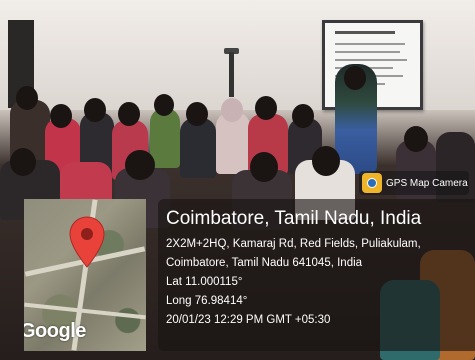 The image size is (475, 360). What do you see at coordinates (264, 263) in the screenshot?
I see `address-line-2: Coimbatore, Tamil Nadu 641045, India` at bounding box center [264, 263].